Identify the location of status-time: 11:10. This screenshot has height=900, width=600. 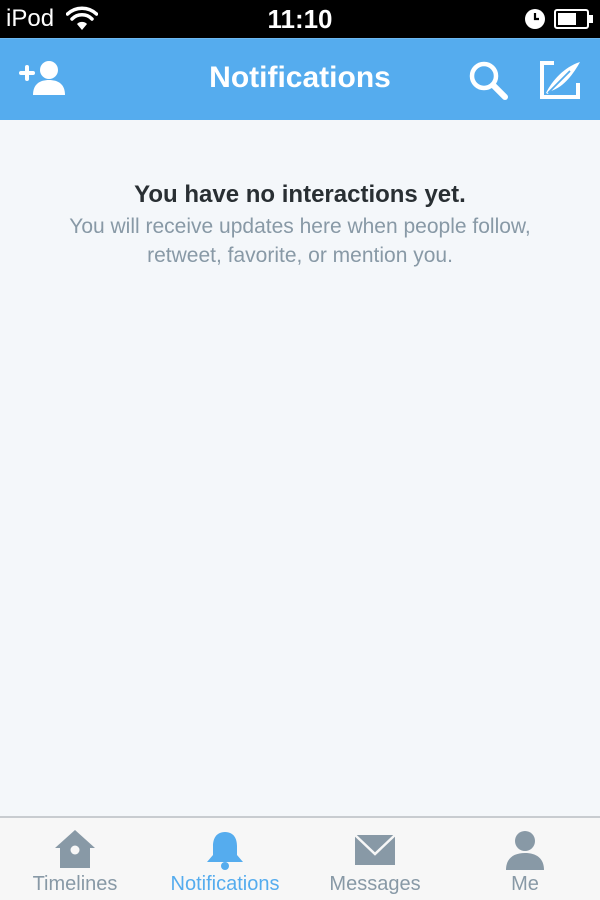
(300, 19).